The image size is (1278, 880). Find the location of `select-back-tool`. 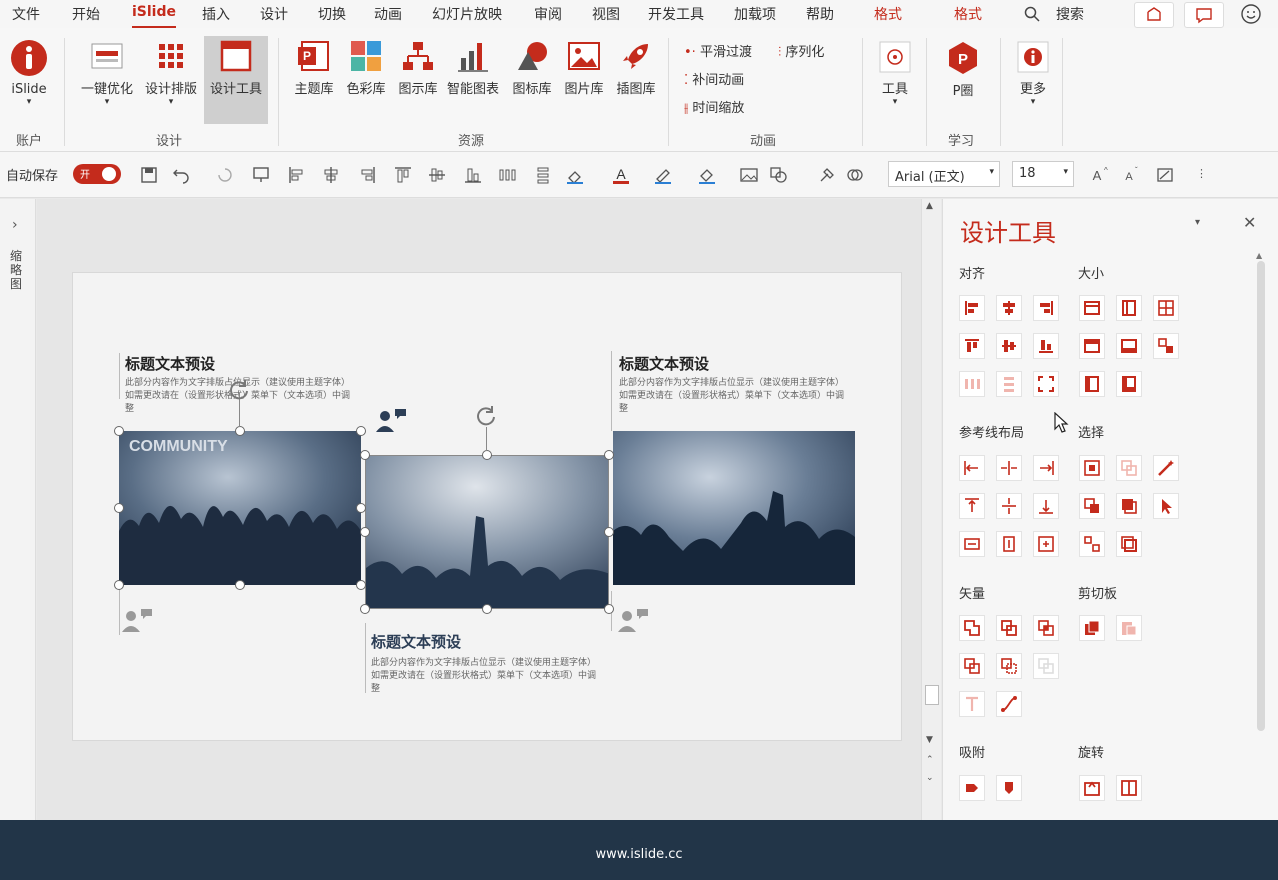

select-back-tool is located at coordinates (1129, 544).